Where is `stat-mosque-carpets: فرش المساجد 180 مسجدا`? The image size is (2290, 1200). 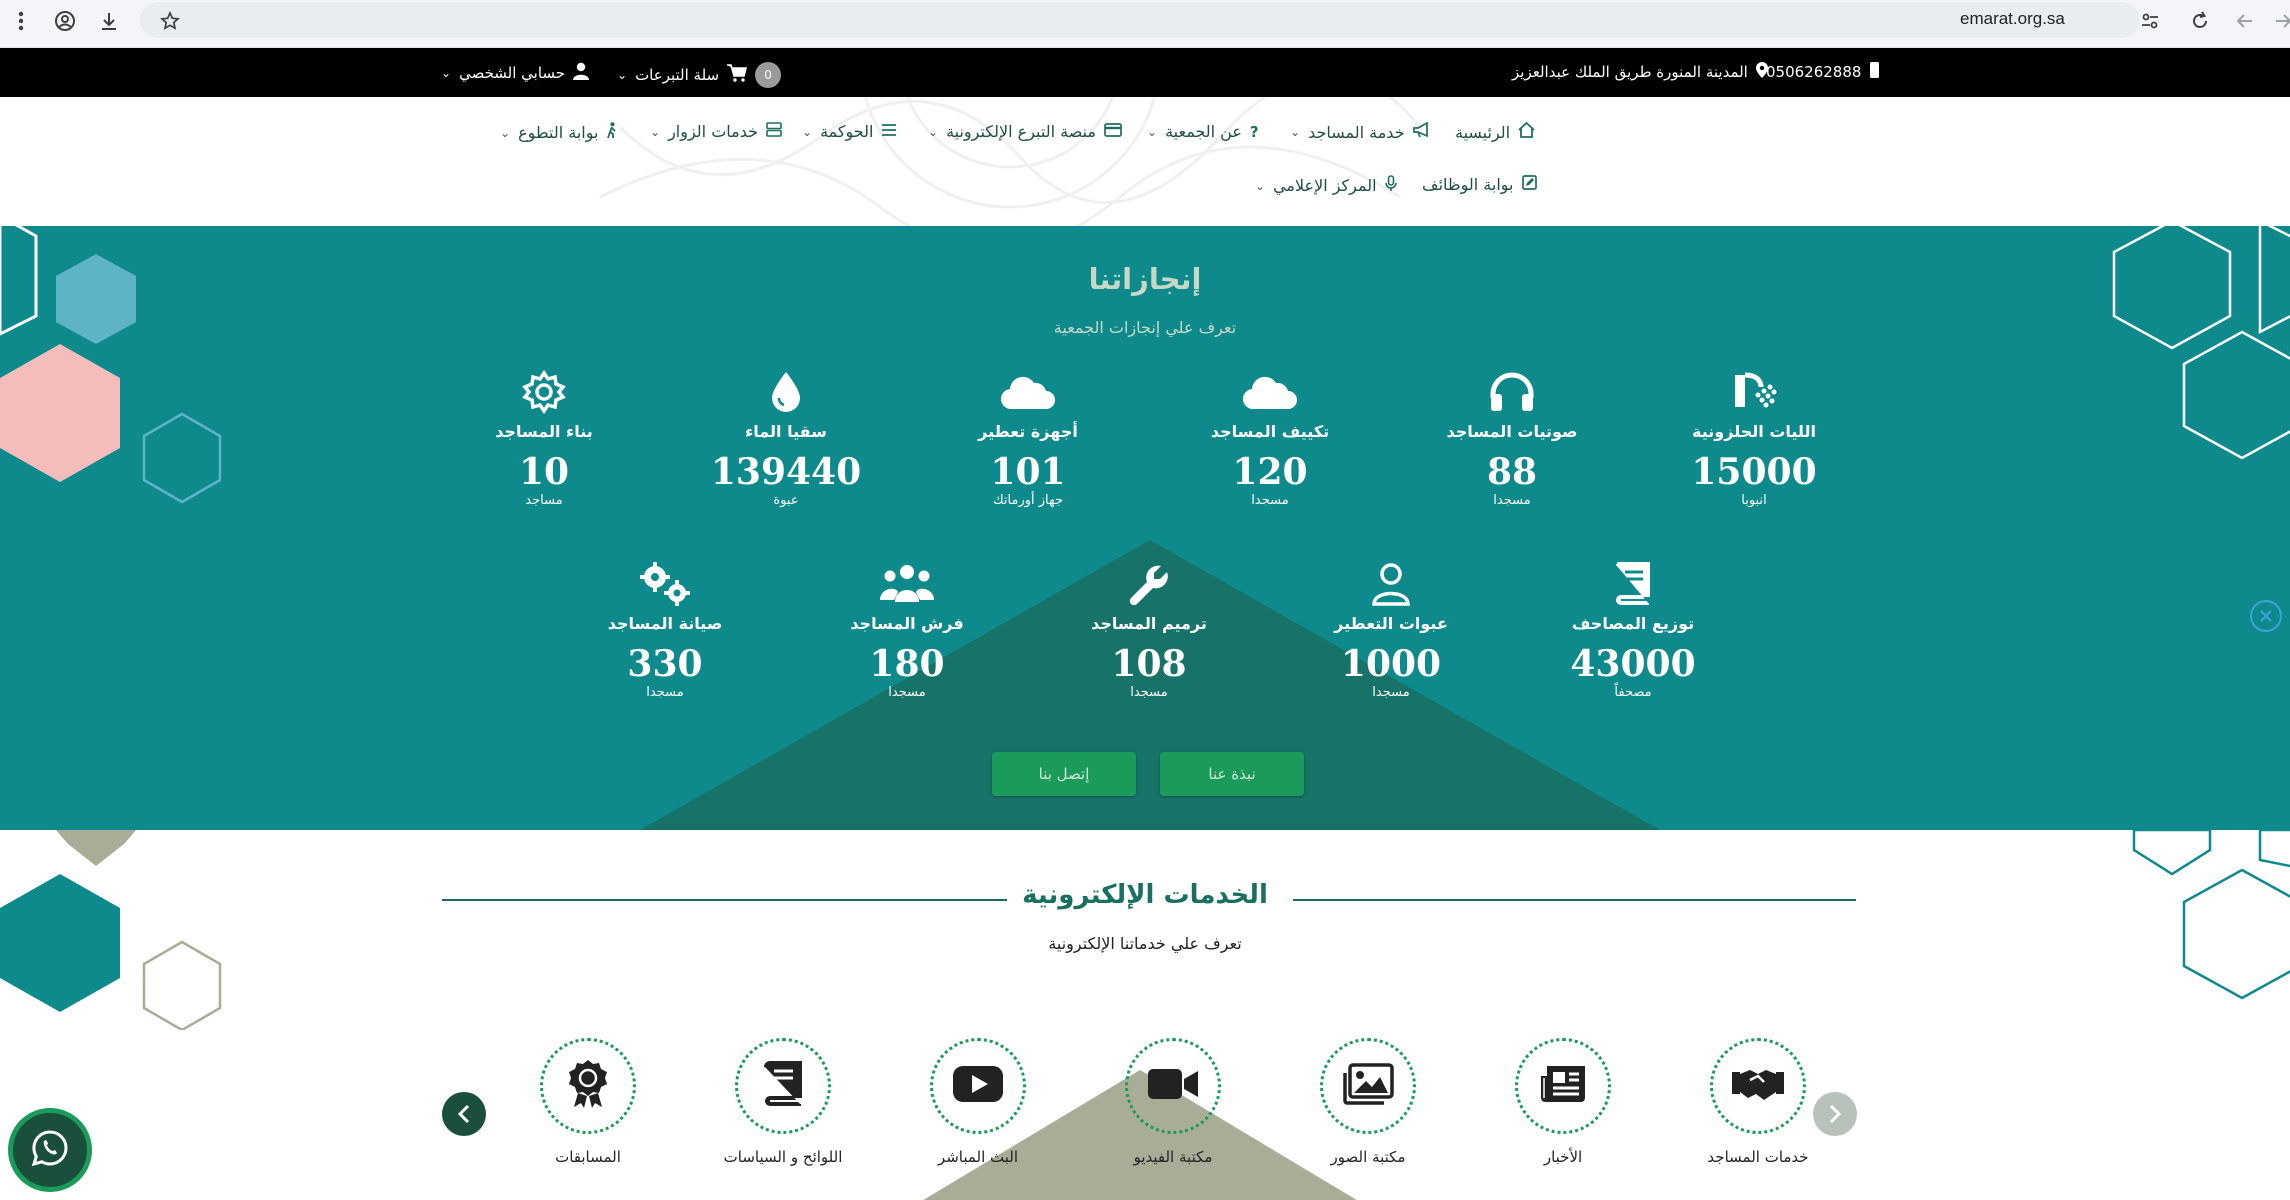
stat-mosque-carpets: فرش المساجد 180 مسجدا is located at coordinates (907, 630).